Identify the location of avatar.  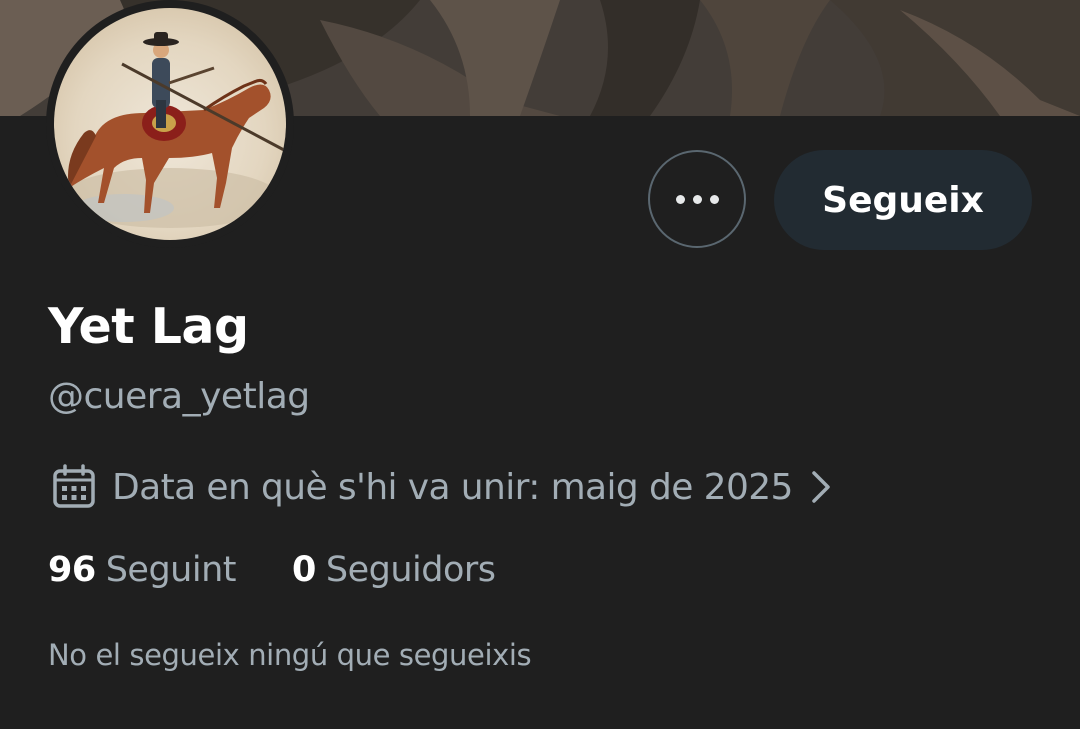
(170, 124).